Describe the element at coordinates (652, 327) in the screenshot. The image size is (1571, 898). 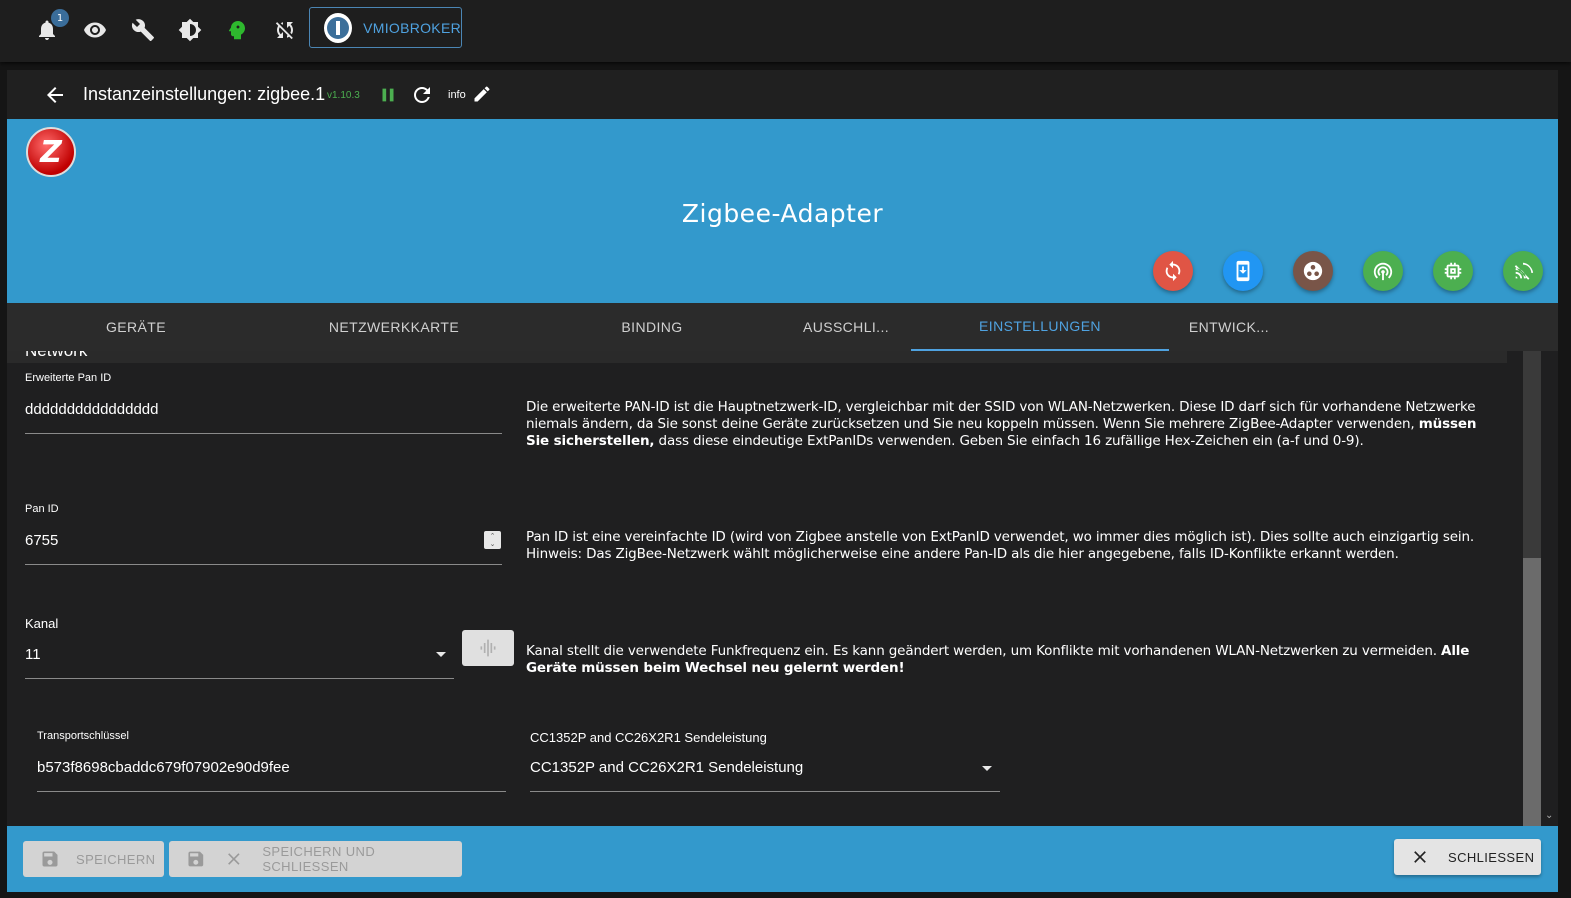
I see `tab-binding: BINDING` at that location.